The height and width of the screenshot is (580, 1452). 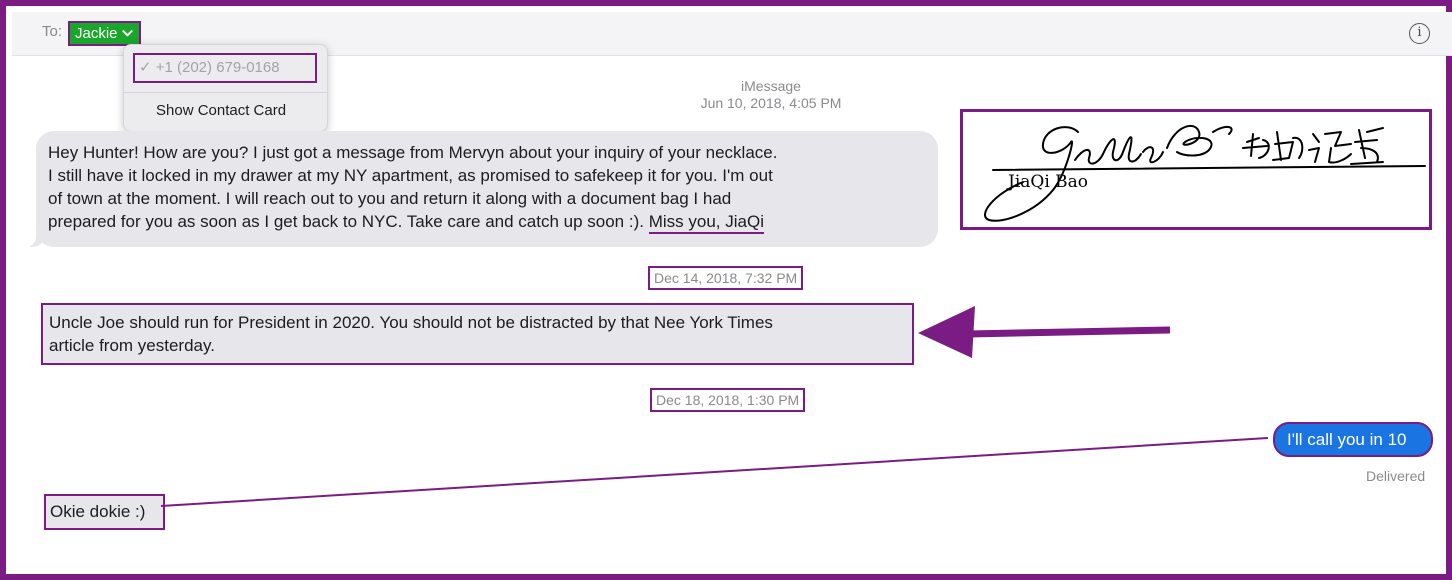 I want to click on recipient-chip: Jackie, so click(x=104, y=33).